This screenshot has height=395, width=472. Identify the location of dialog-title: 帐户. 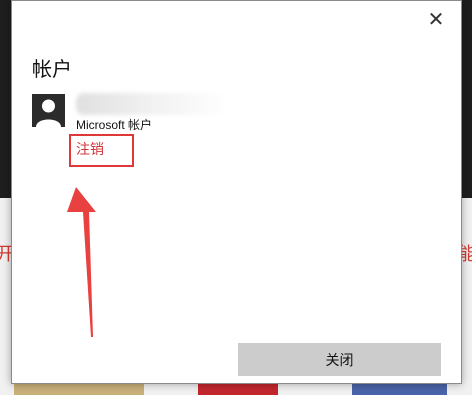
(52, 70).